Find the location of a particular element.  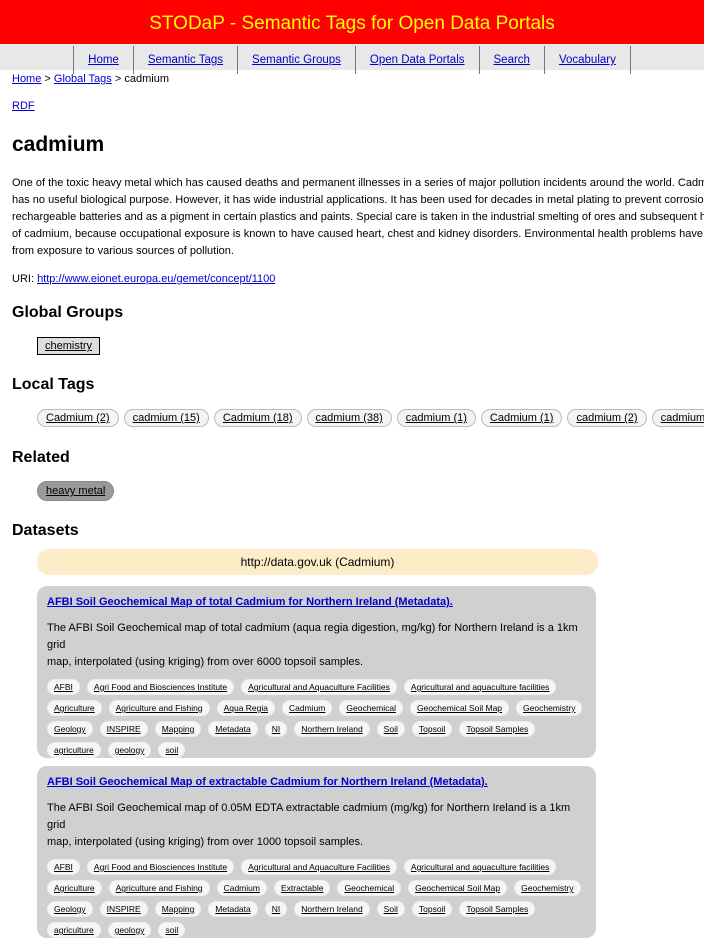

dataset-tag: Cadmium is located at coordinates (307, 708).